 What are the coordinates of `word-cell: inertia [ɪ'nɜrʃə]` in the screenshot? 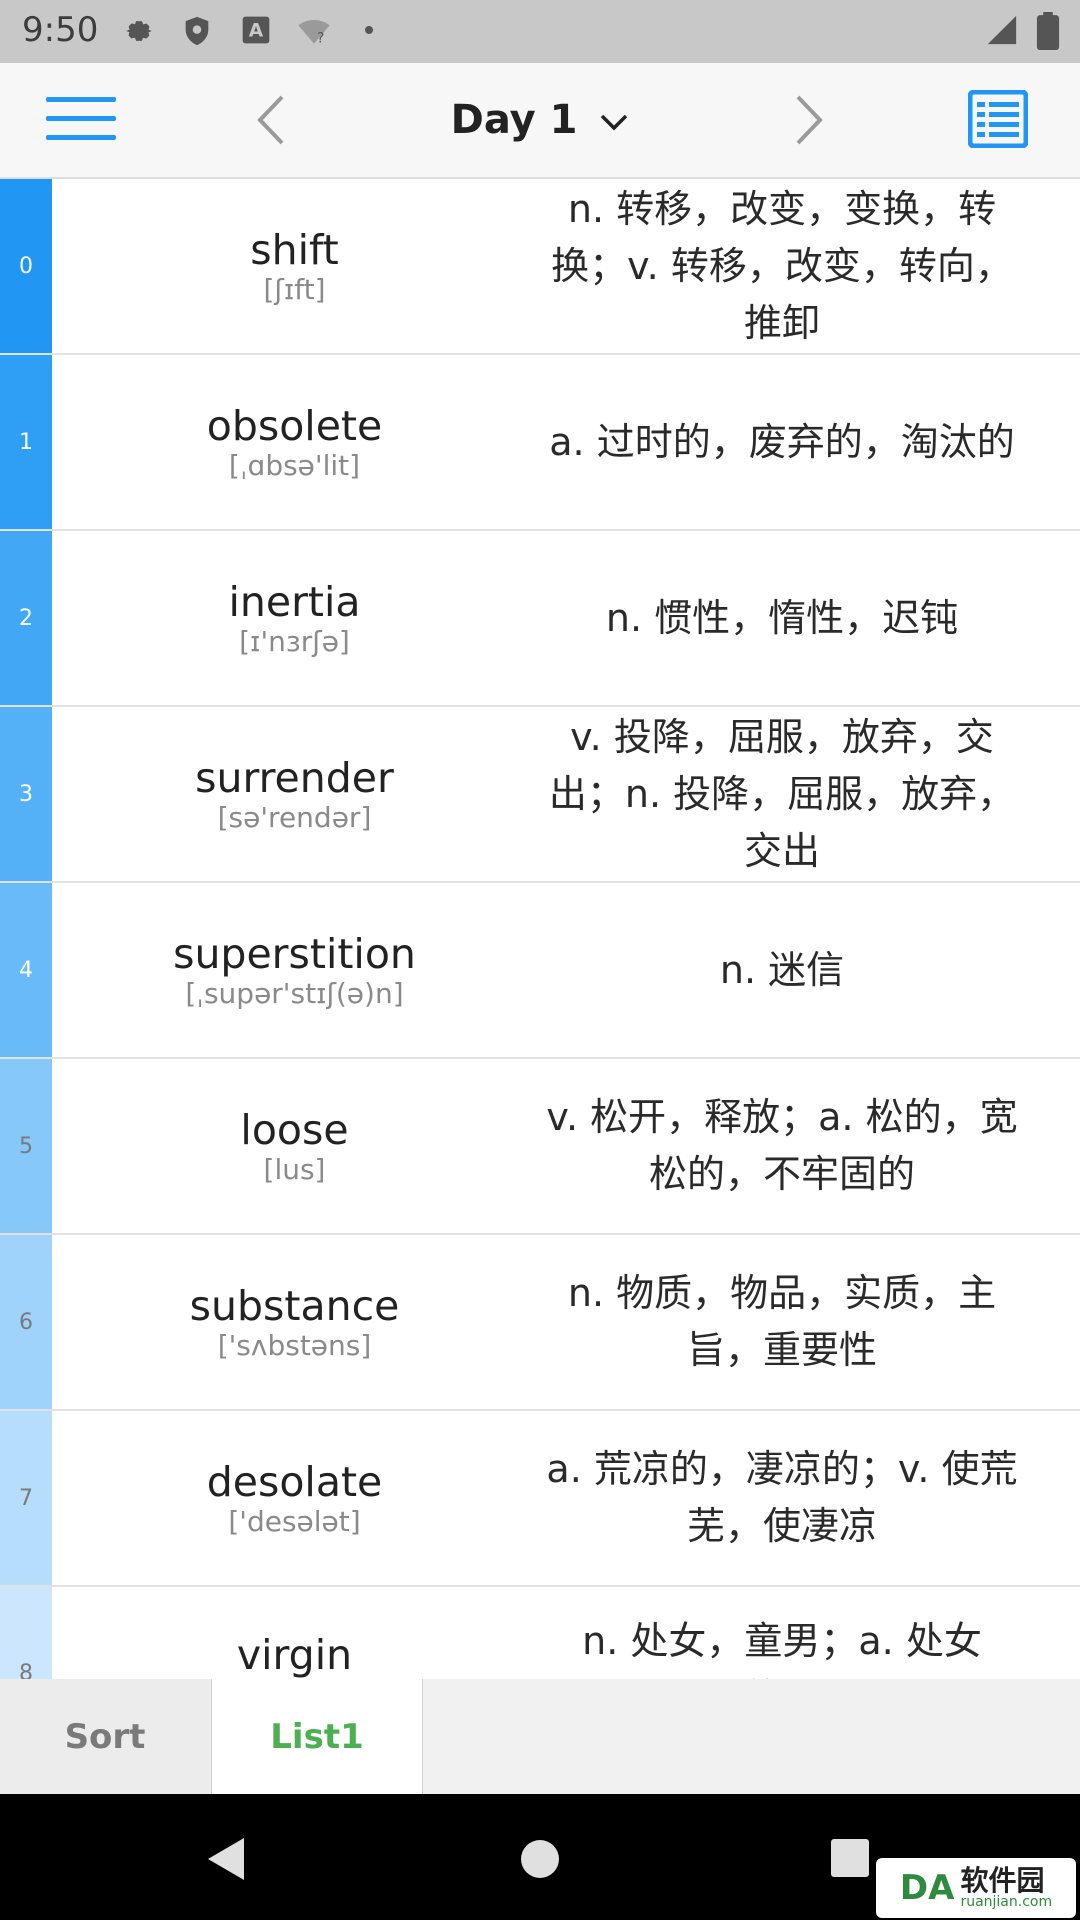 It's located at (294, 618).